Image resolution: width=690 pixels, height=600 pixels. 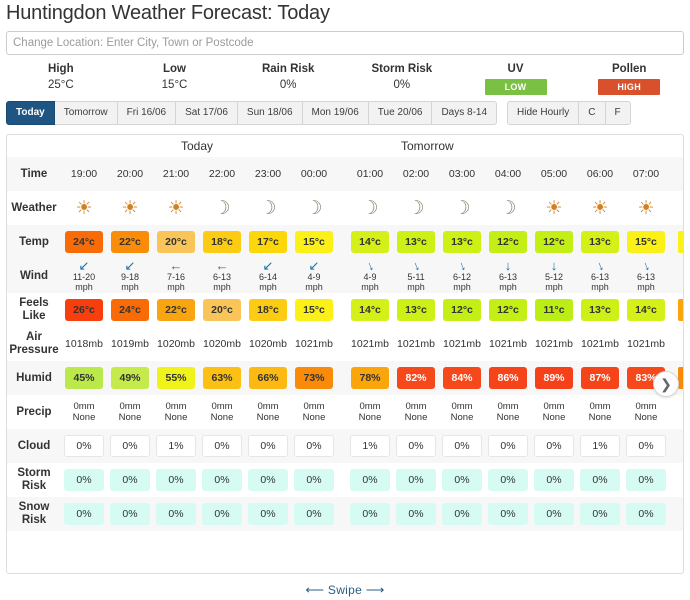 What do you see at coordinates (268, 378) in the screenshot?
I see `humid-cell: 66%` at bounding box center [268, 378].